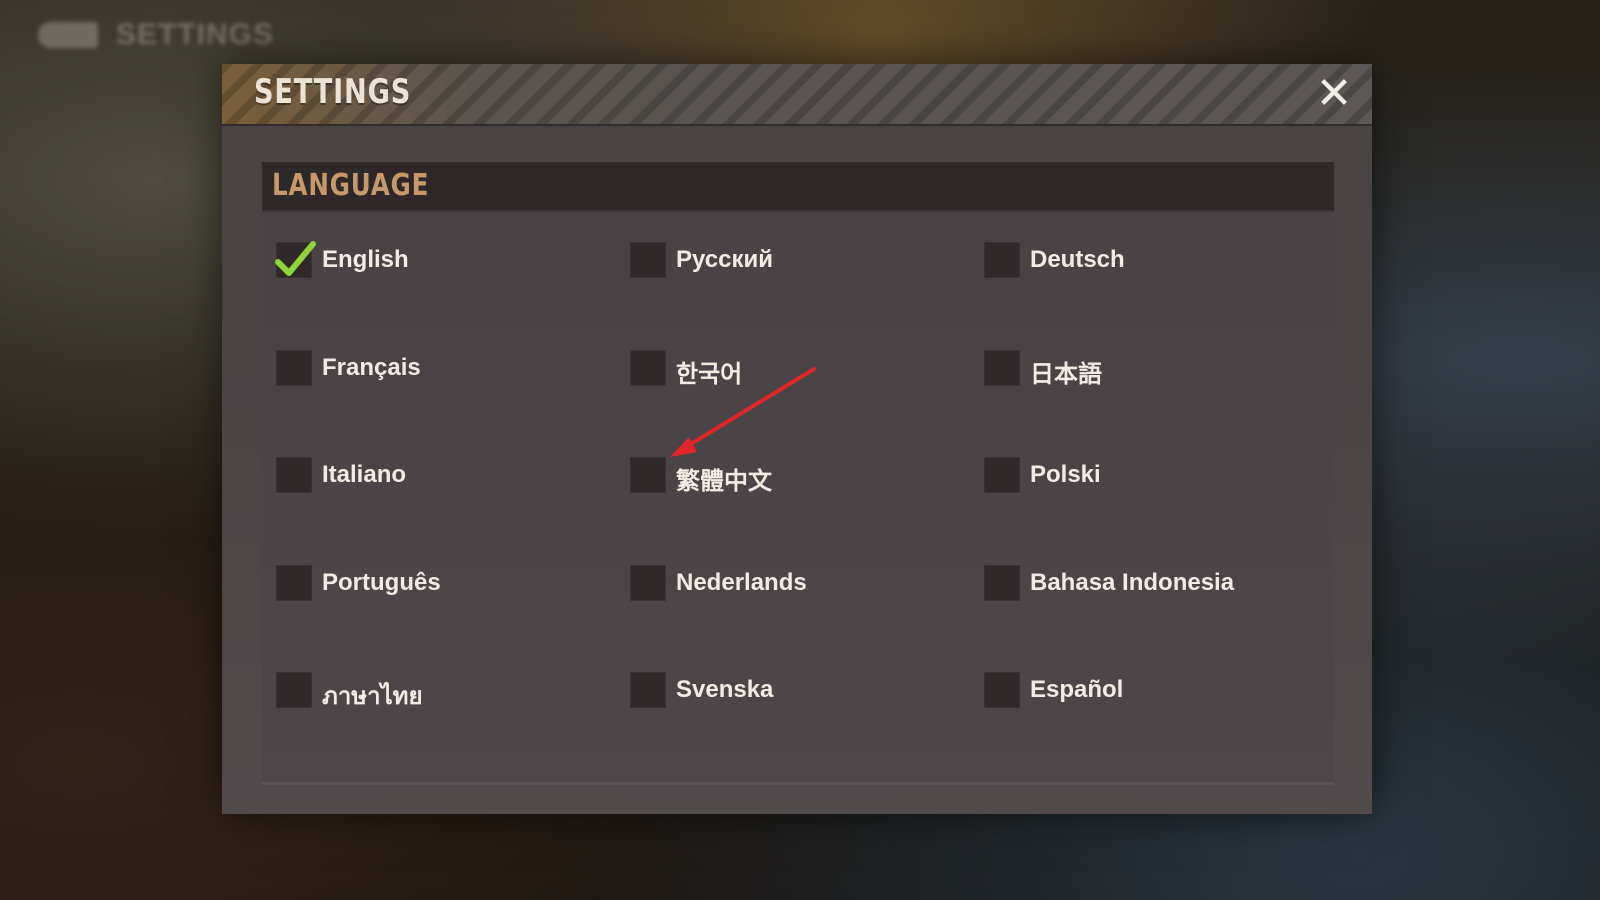 The image size is (1600, 900). I want to click on language-label: Italiano, so click(364, 474).